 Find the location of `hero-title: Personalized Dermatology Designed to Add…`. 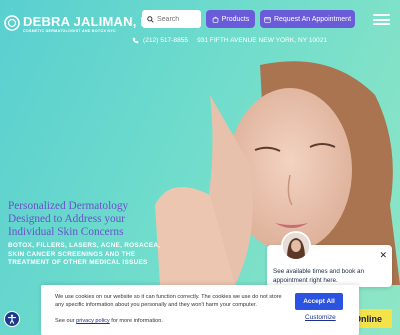

hero-title: Personalized Dermatology Designed to Add… is located at coordinates (68, 219).